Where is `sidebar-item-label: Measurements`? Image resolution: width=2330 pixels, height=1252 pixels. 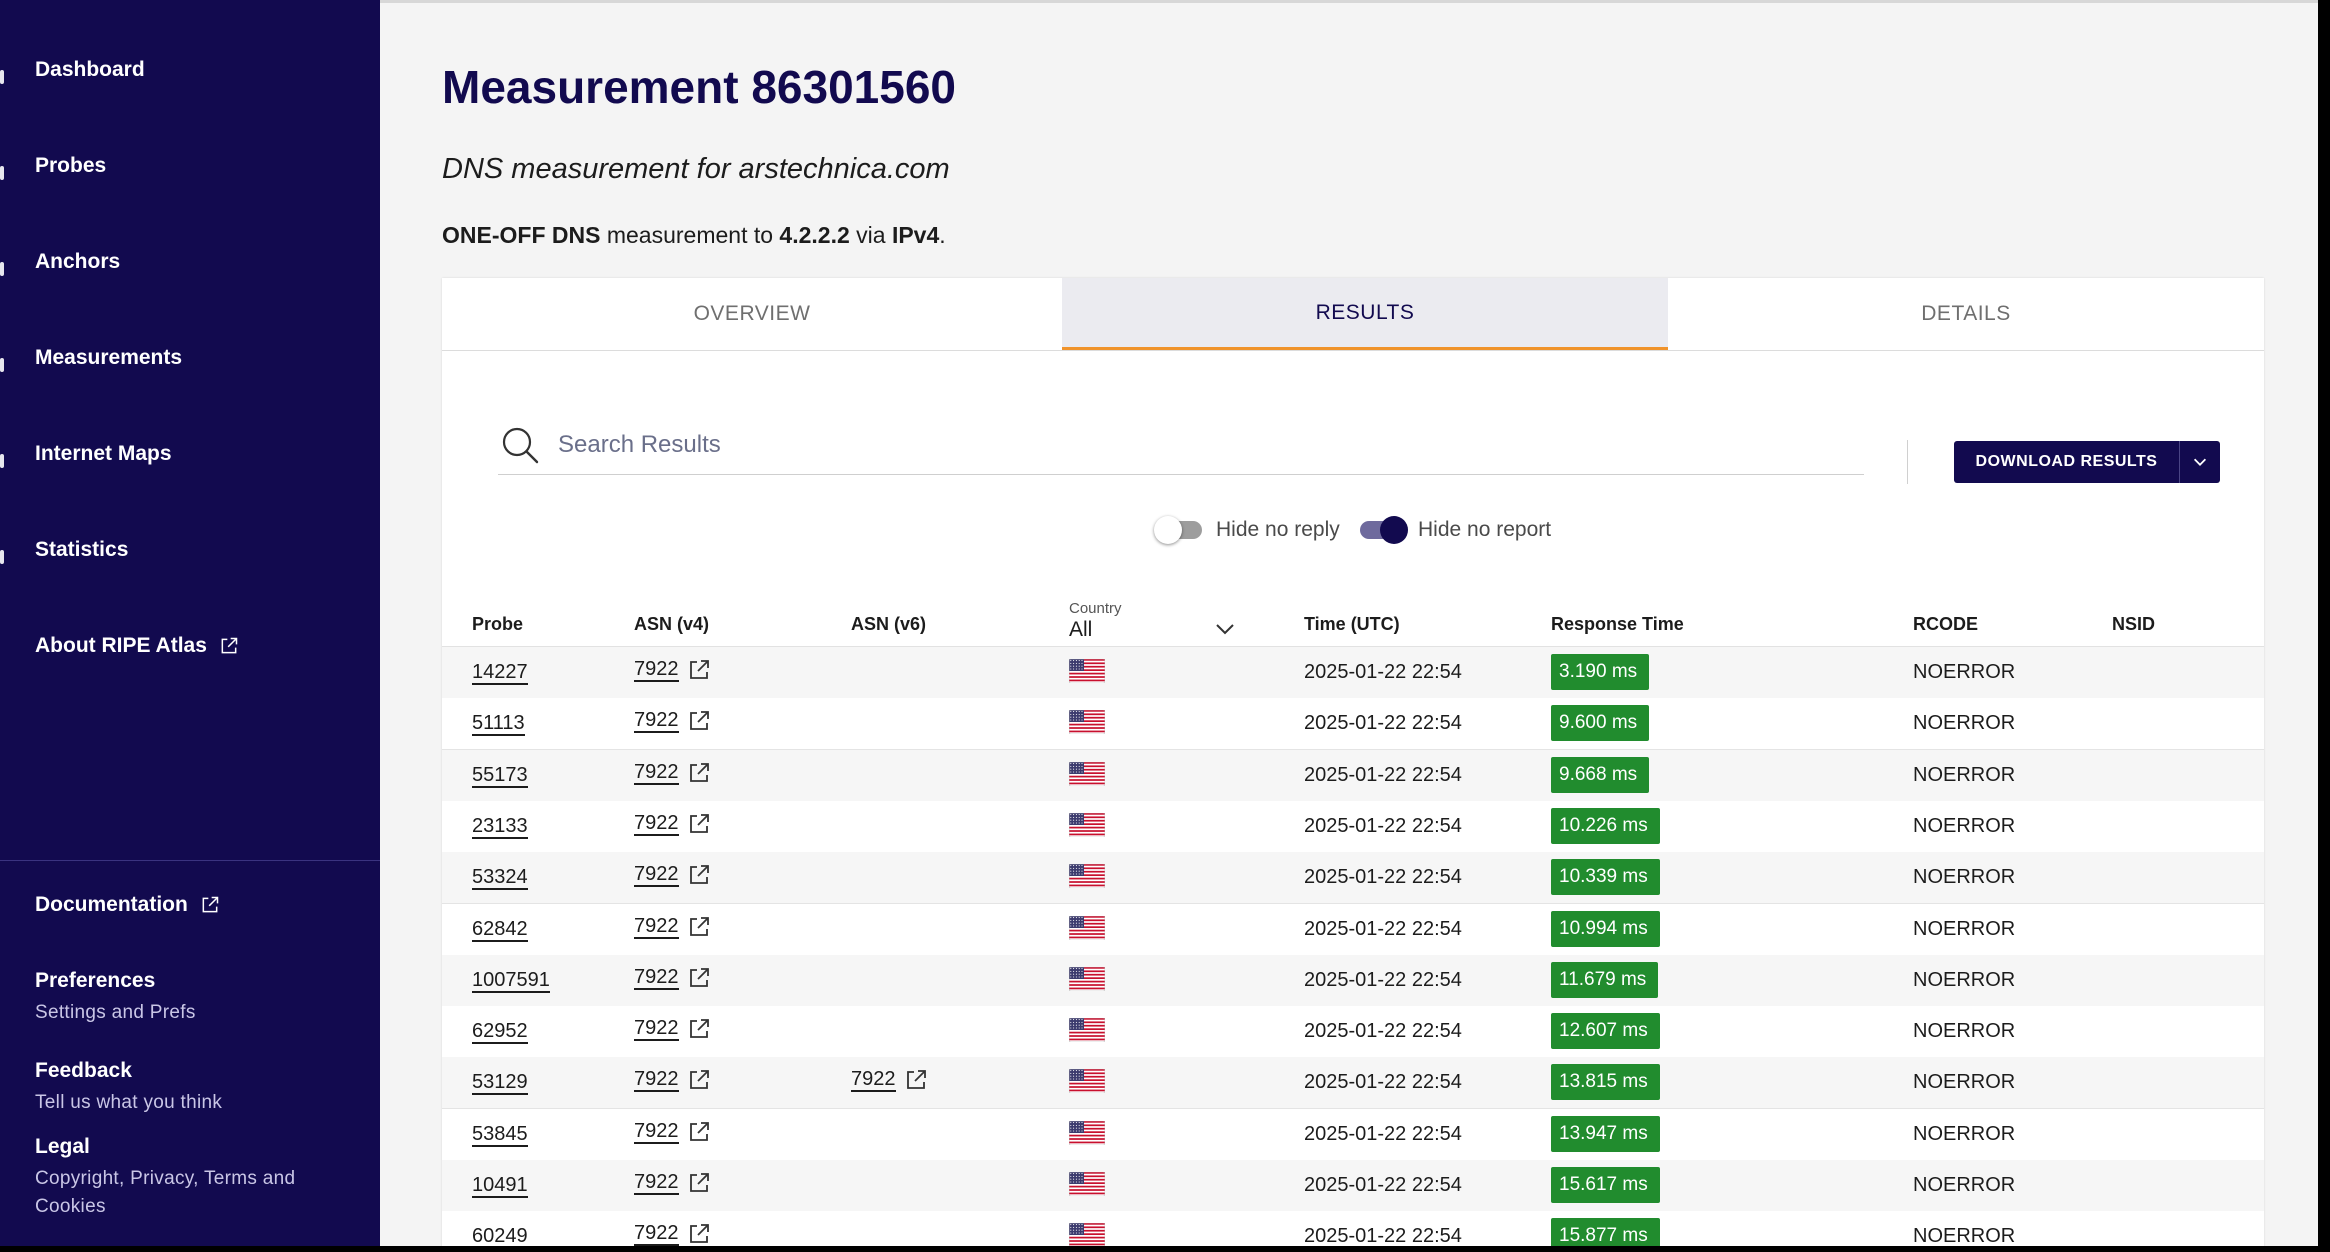 sidebar-item-label: Measurements is located at coordinates (109, 357).